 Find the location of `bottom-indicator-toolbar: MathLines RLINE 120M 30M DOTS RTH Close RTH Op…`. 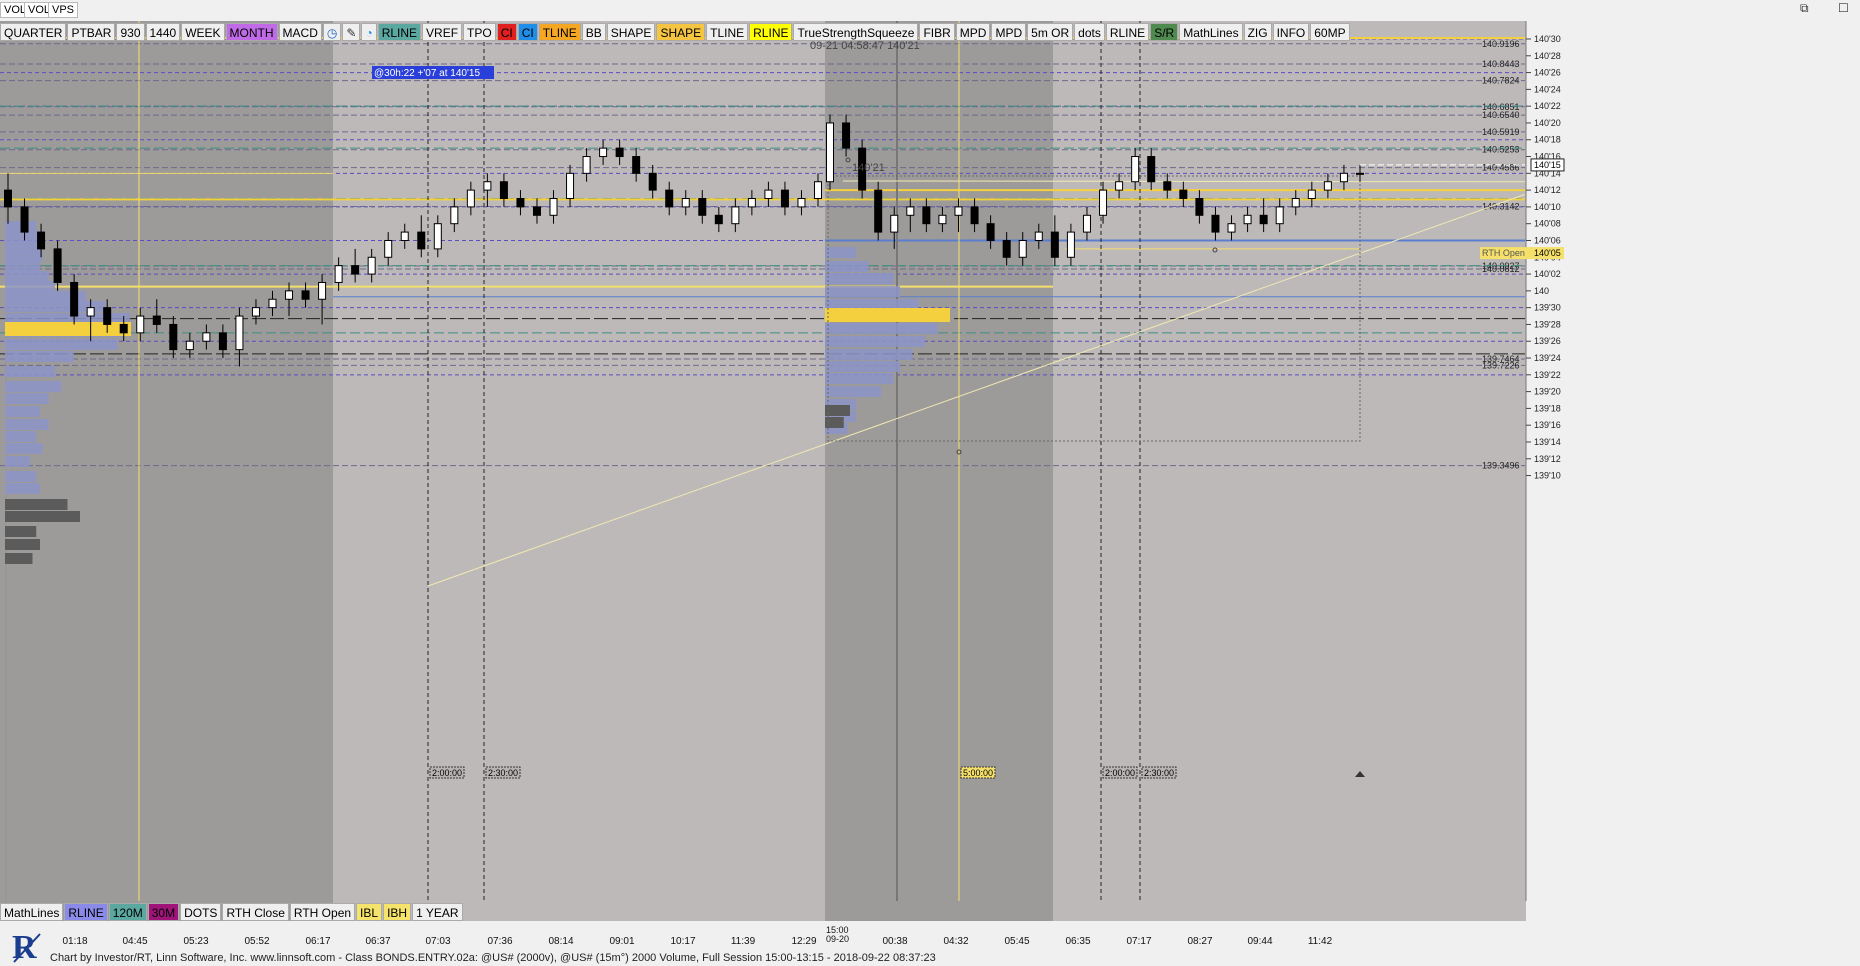

bottom-indicator-toolbar: MathLines RLINE 120M 30M DOTS RTH Close RTH Op… is located at coordinates (232, 912).